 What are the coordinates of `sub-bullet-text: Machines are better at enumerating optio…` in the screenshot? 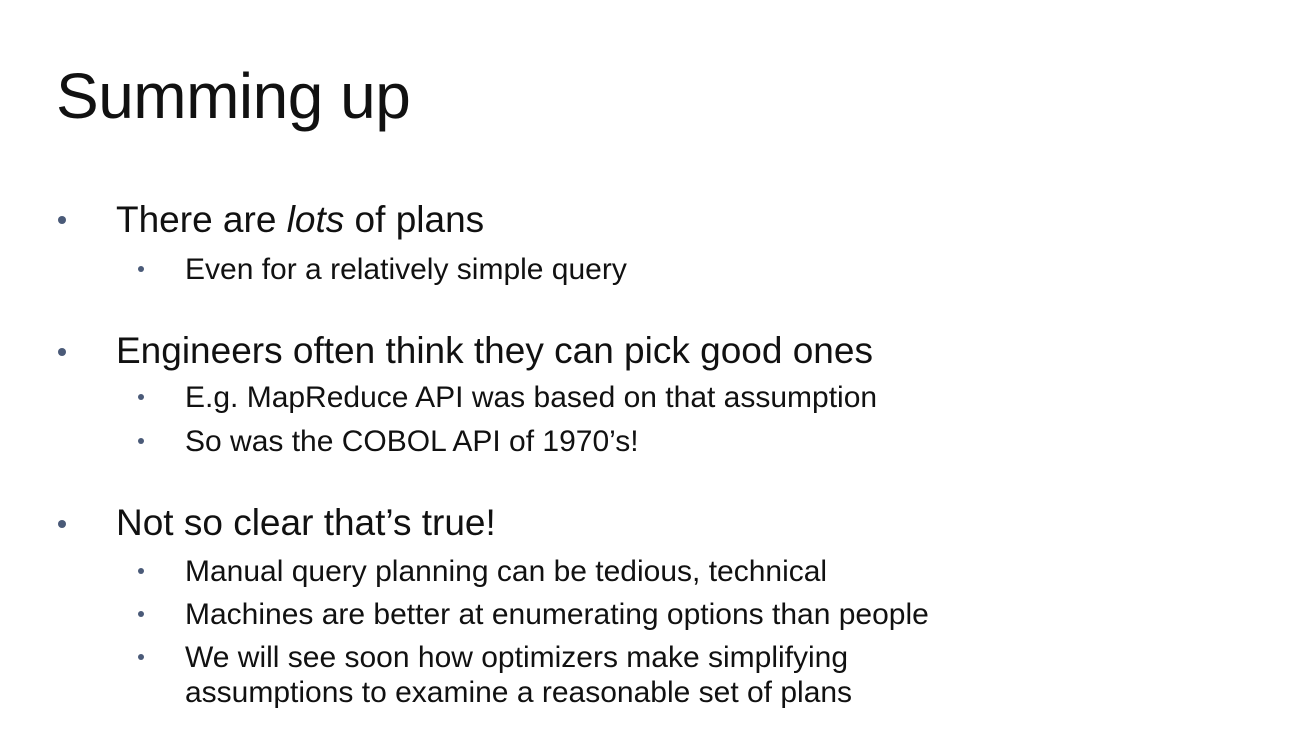 It's located at (557, 614).